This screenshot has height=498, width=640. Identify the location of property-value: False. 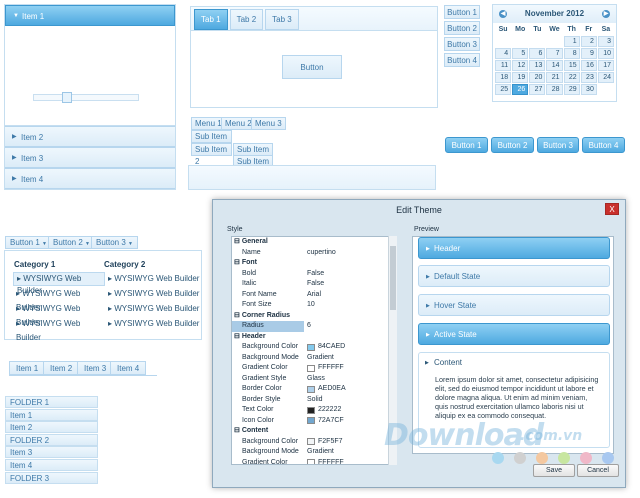
(350, 274).